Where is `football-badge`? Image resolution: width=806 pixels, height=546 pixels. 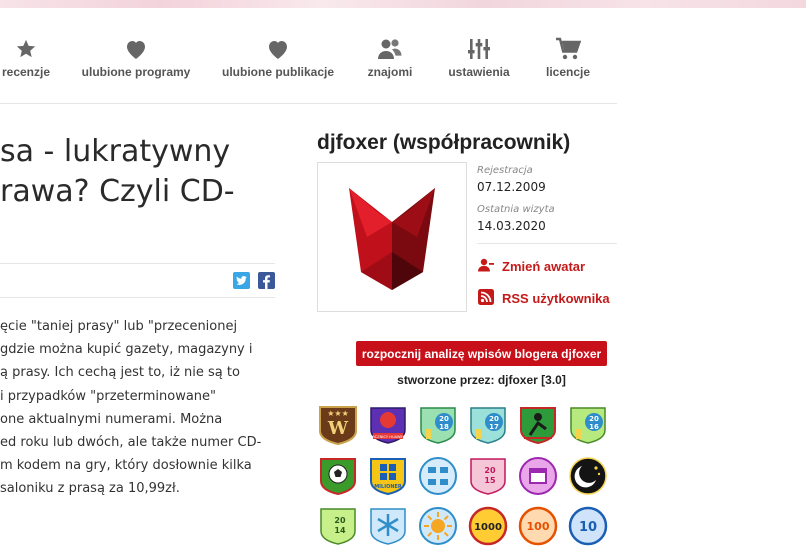 football-badge is located at coordinates (338, 476).